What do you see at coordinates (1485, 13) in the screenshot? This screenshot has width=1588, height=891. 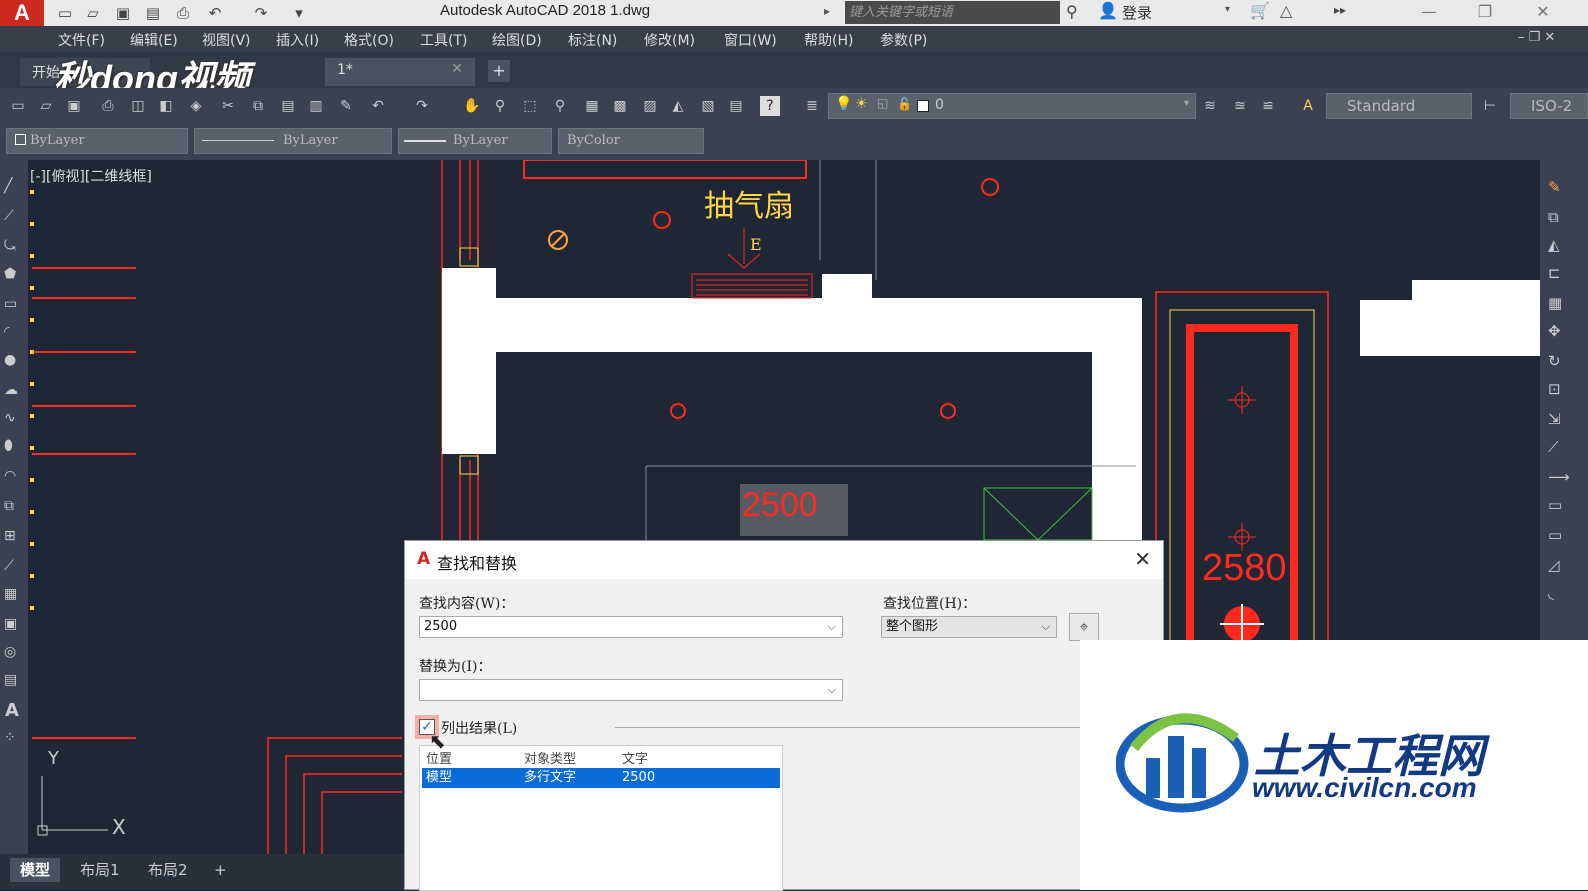 I see `restore-button: ❐` at bounding box center [1485, 13].